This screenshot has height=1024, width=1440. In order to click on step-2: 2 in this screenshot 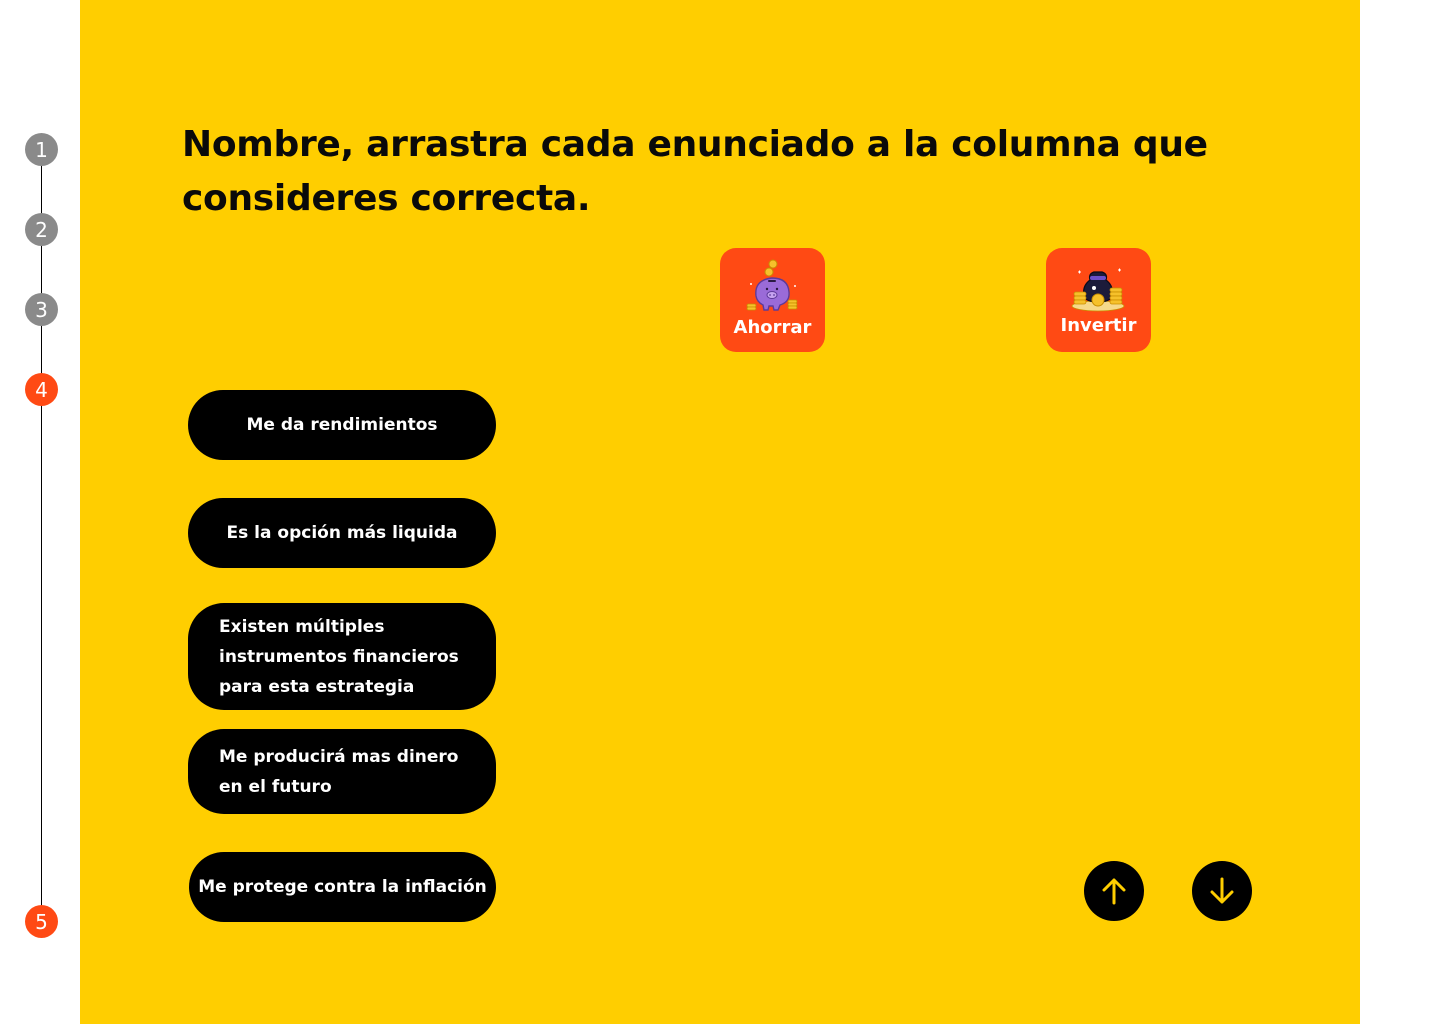, I will do `click(41, 229)`.